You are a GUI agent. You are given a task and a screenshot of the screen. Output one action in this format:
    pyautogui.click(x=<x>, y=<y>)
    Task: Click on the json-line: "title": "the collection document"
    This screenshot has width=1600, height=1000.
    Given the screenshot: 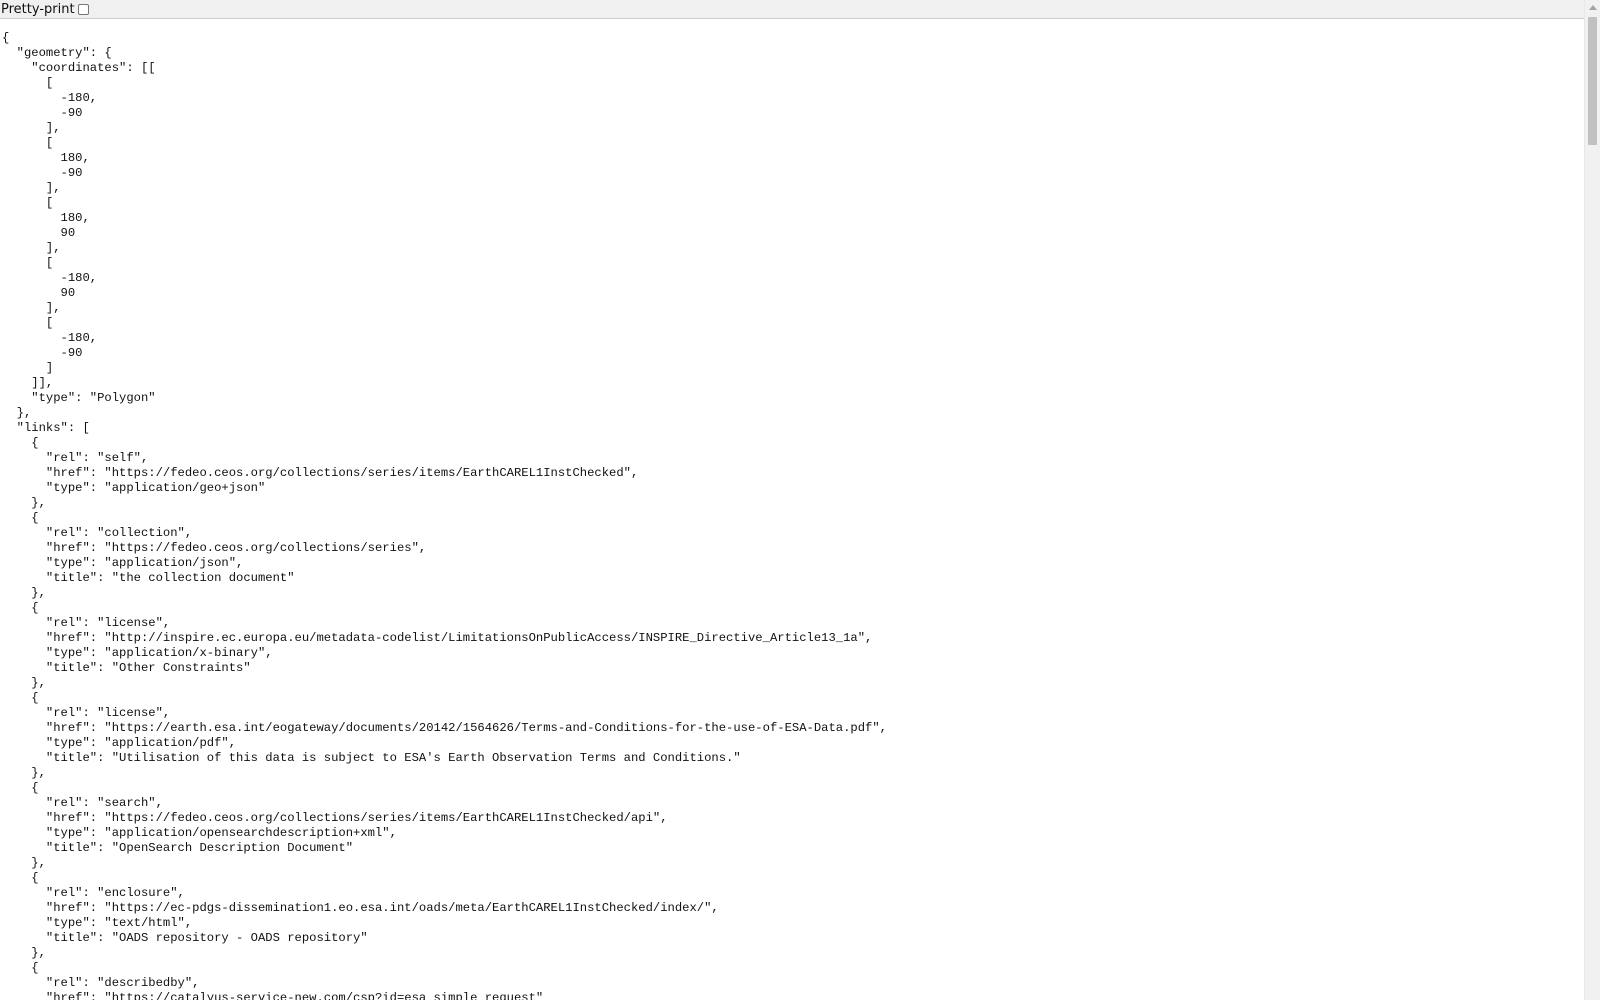 What is the action you would take?
    pyautogui.click(x=148, y=578)
    